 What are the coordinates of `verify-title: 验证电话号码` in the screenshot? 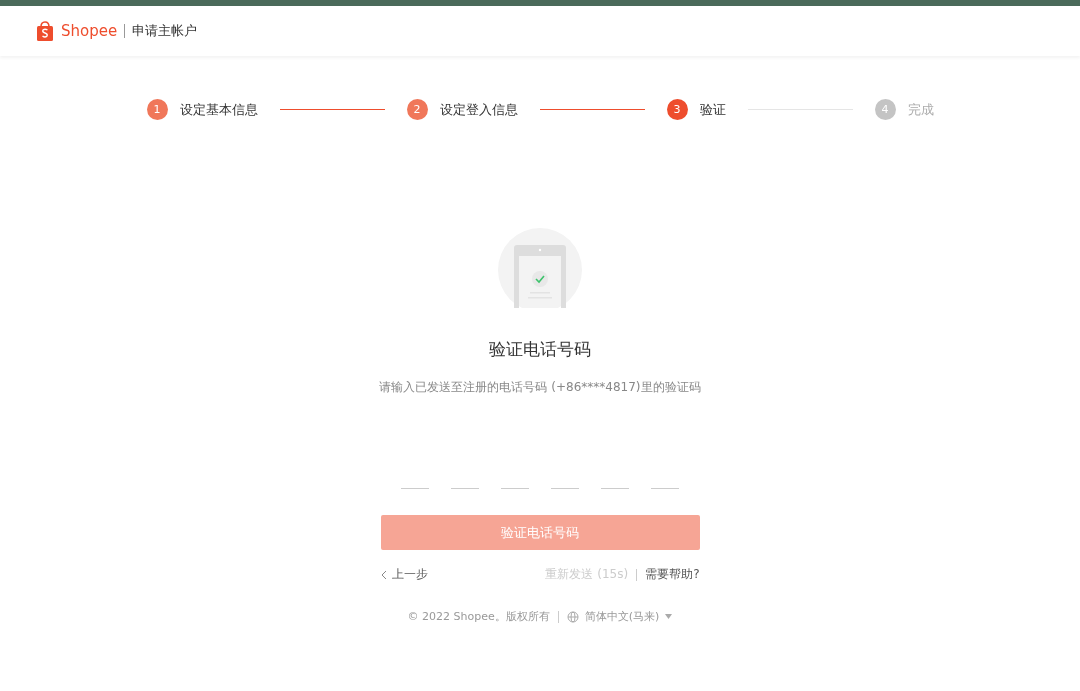 It's located at (540, 349).